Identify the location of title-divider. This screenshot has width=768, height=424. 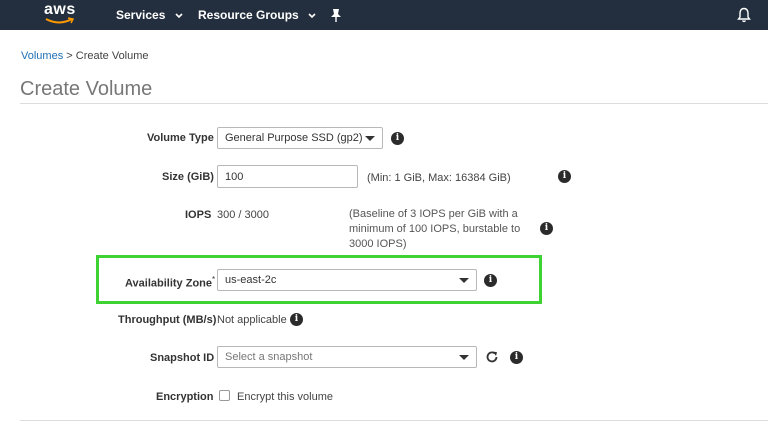
(394, 103).